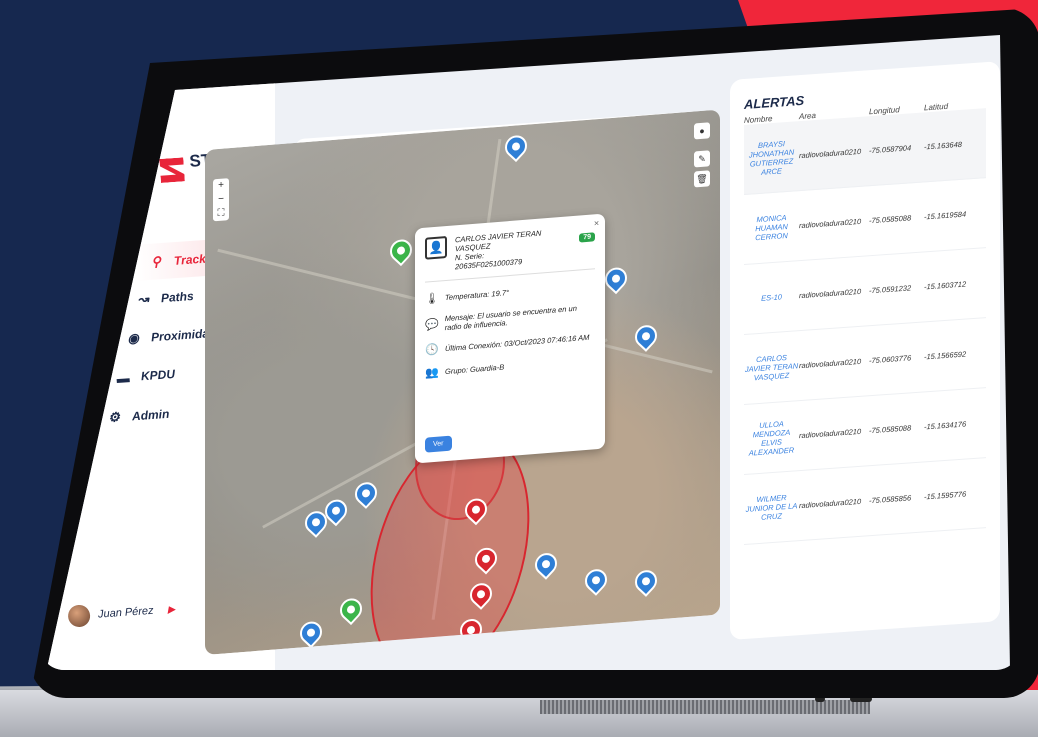 The height and width of the screenshot is (737, 1038). I want to click on thermometer-icon: 🌡, so click(432, 299).